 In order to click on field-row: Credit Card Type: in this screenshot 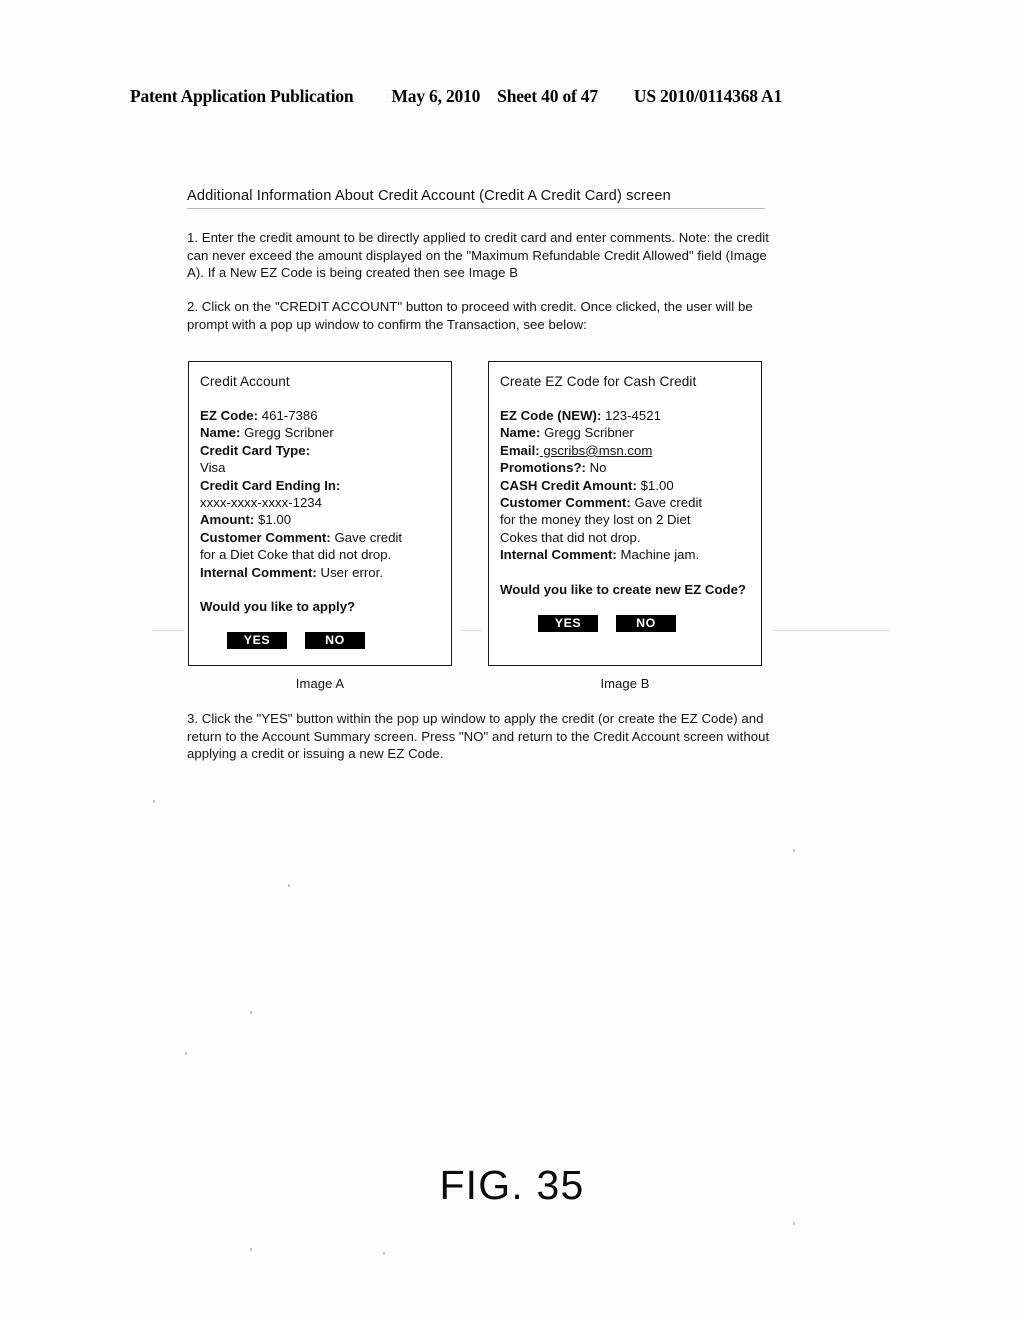, I will do `click(325, 450)`.